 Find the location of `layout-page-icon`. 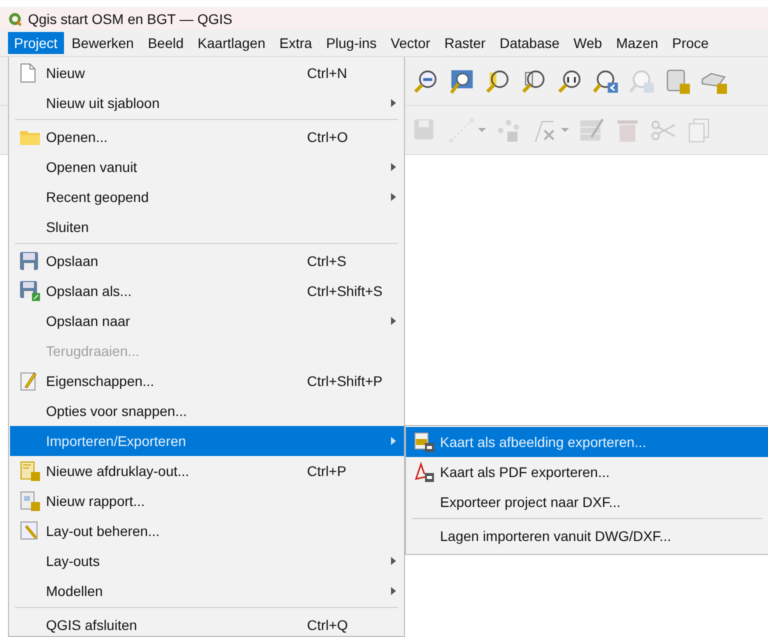

layout-page-icon is located at coordinates (30, 471).